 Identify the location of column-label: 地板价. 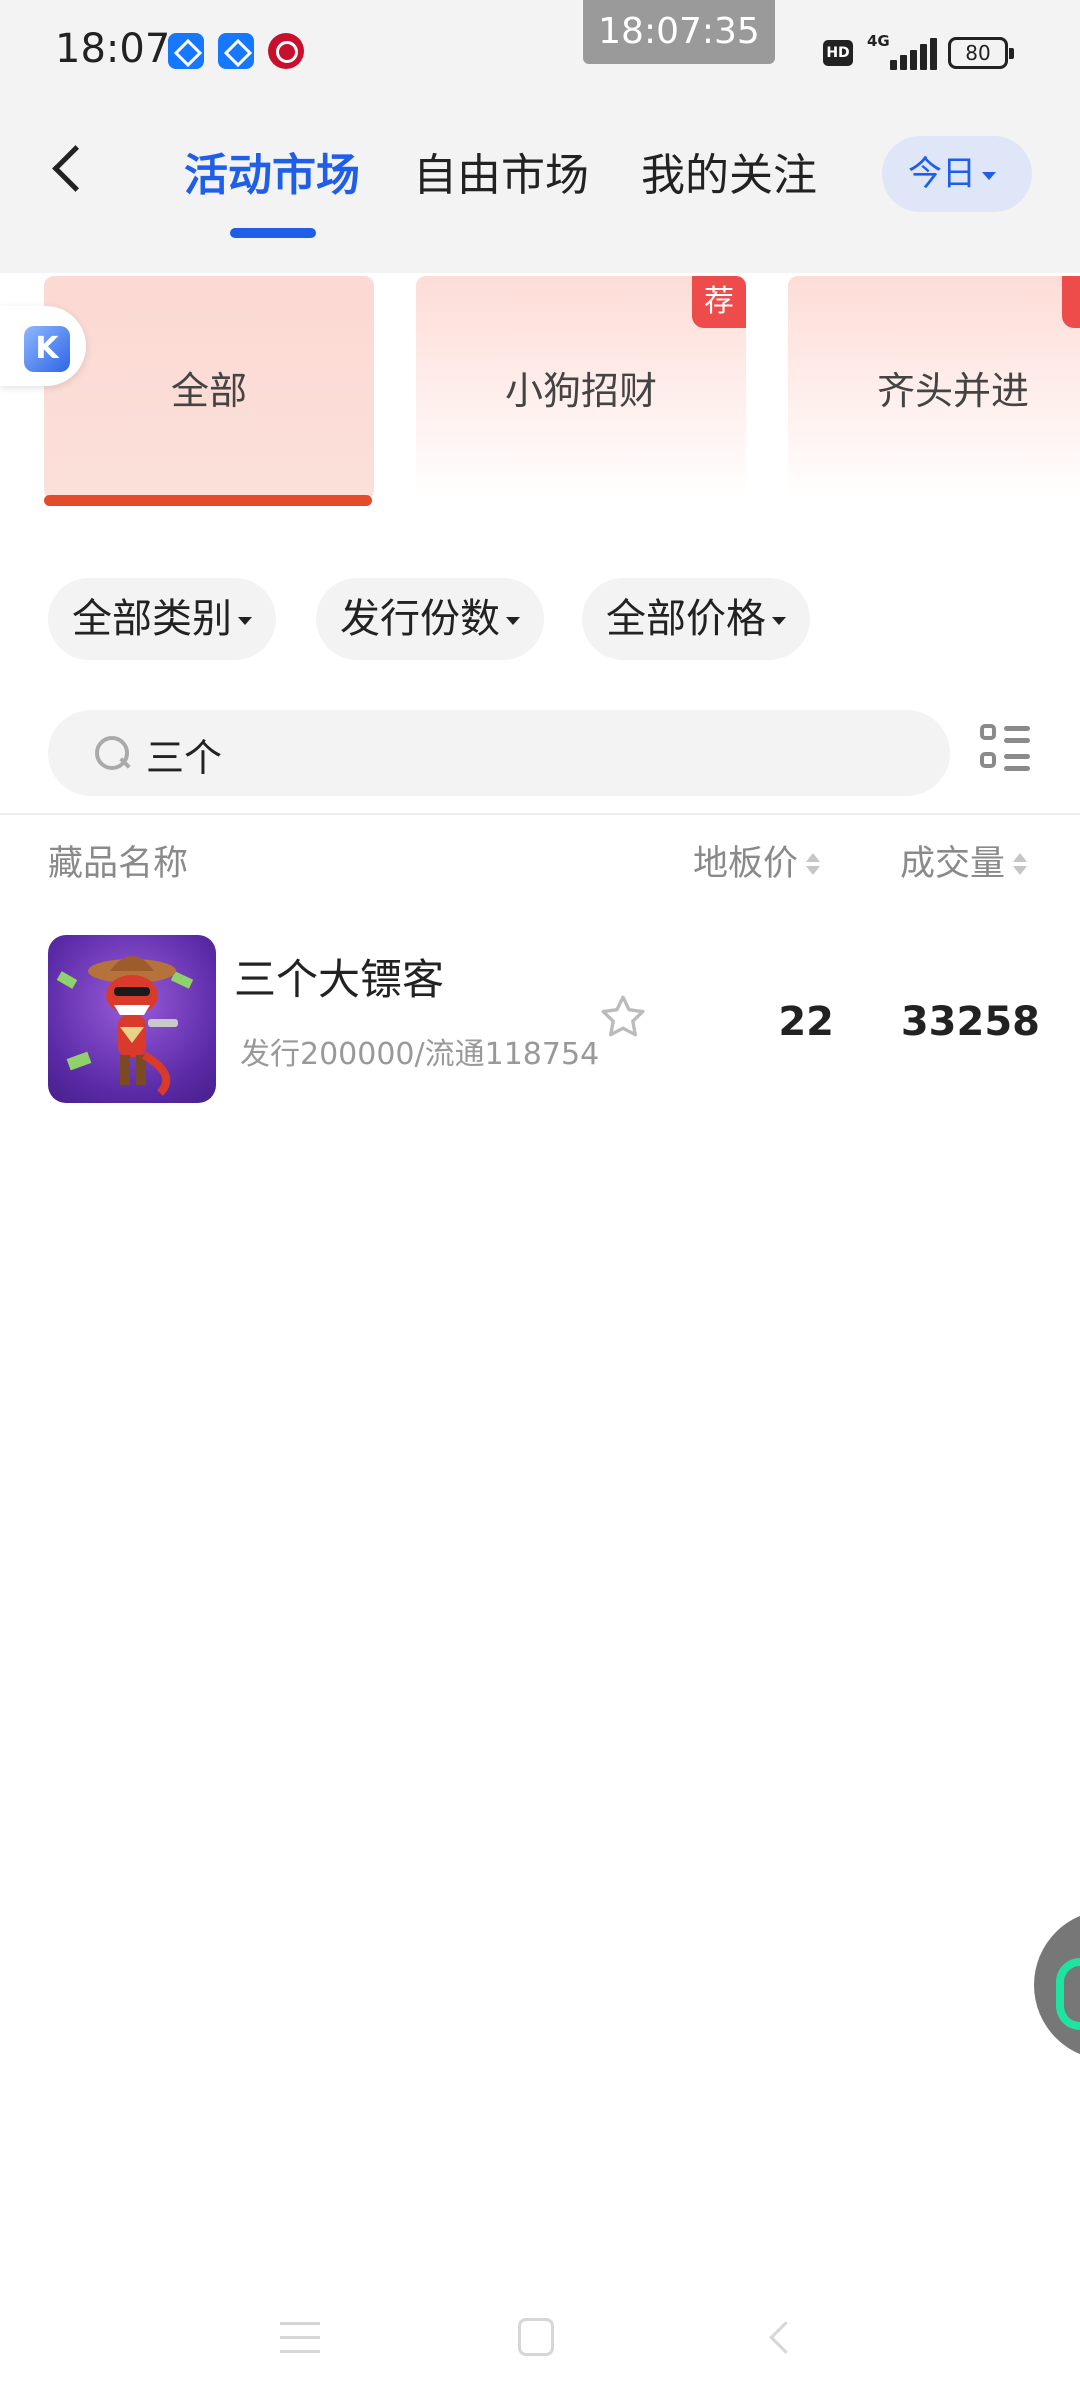
(746, 864).